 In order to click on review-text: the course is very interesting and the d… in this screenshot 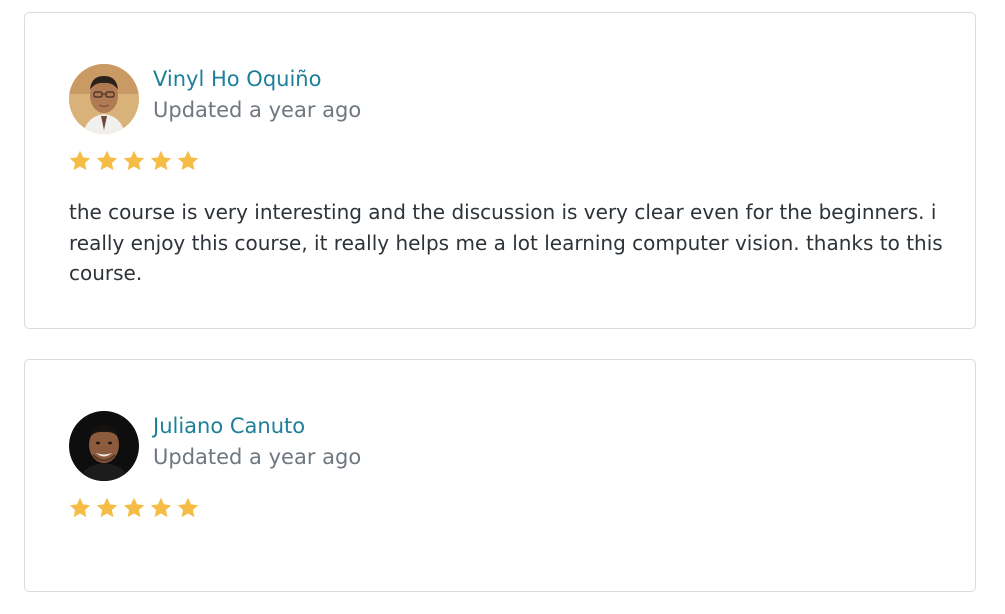, I will do `click(506, 242)`.